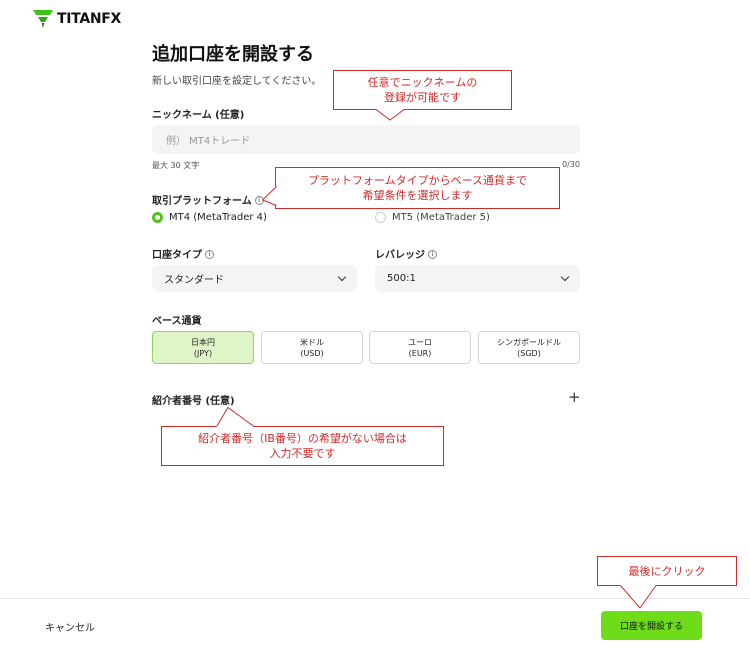 The image size is (750, 649). What do you see at coordinates (417, 180) in the screenshot?
I see `annotation-line: プラットフォームタイプからベース通貨まで` at bounding box center [417, 180].